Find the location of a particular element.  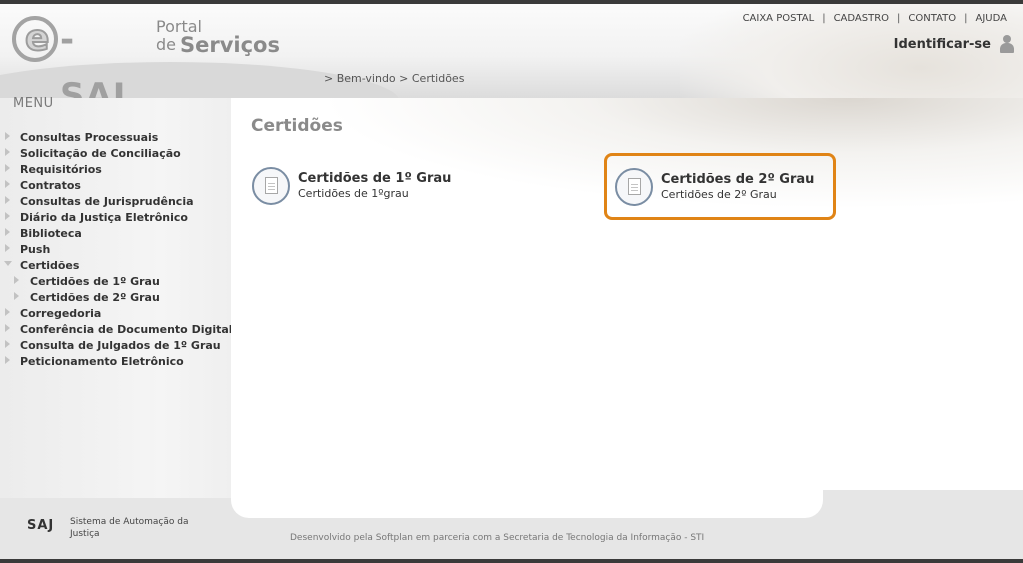

sidebar-item-conferencia-documento: Conferência de Documento Digital is located at coordinates (116, 330).